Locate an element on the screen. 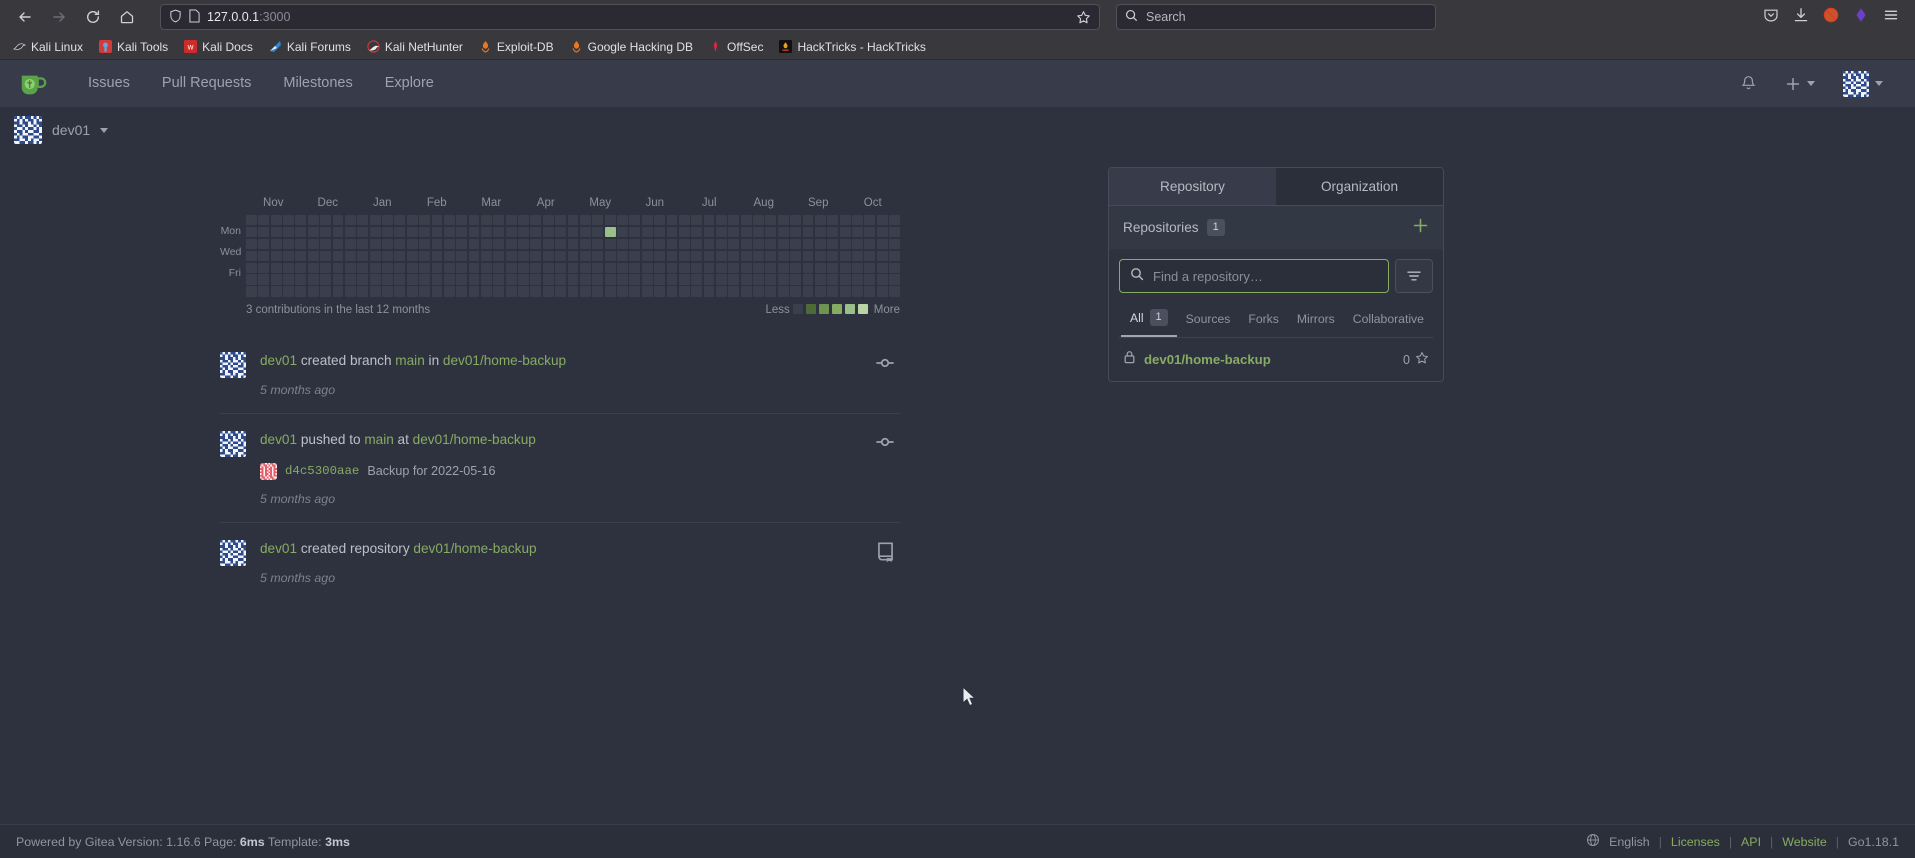 The width and height of the screenshot is (1915, 858). activity-actor-link: dev01 is located at coordinates (278, 439).